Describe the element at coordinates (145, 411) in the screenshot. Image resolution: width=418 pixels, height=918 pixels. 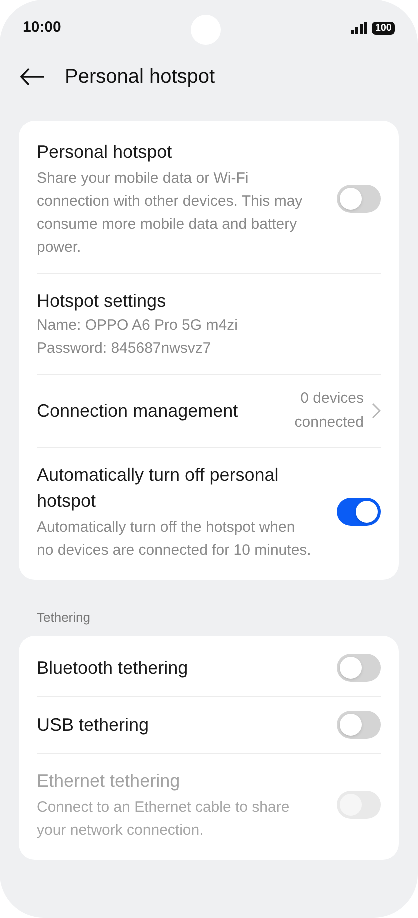
I see `item-title: Connection management` at that location.